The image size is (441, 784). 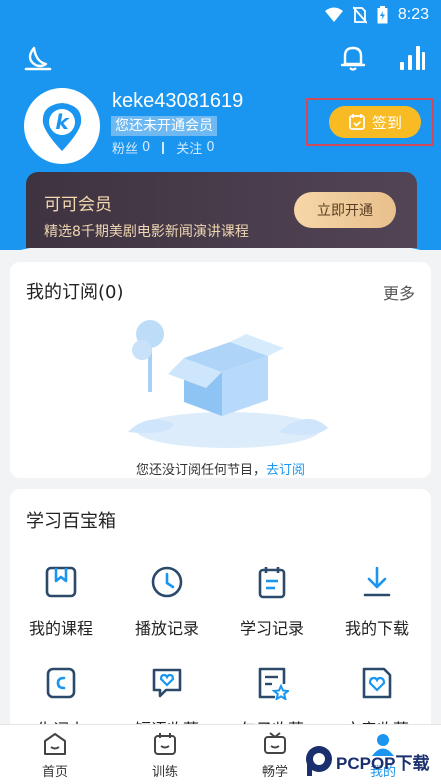 I want to click on follow-count: 0, so click(x=210, y=147).